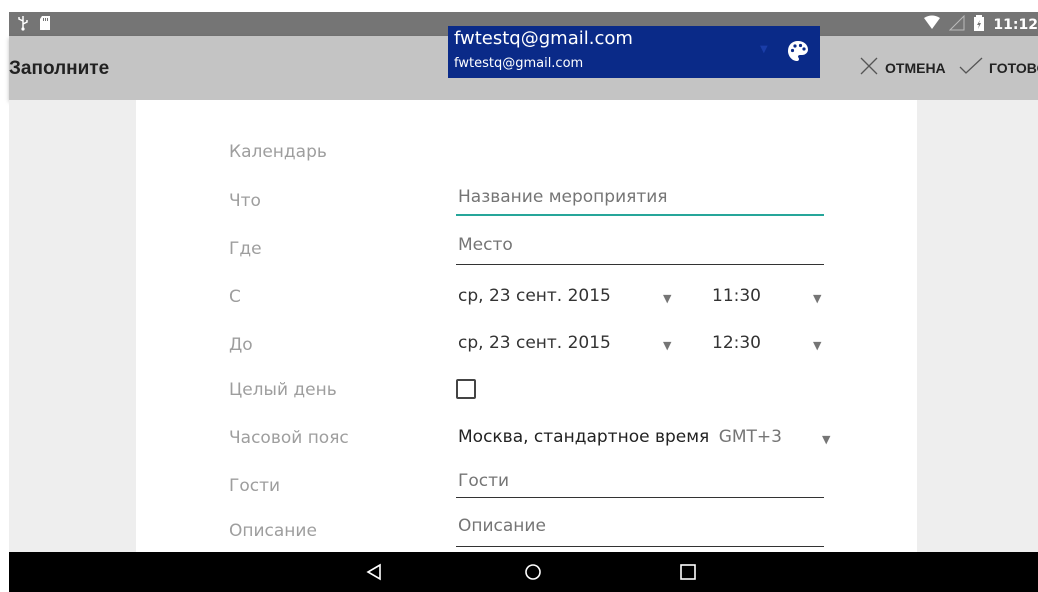  Describe the element at coordinates (519, 63) in the screenshot. I see `calendar-account-sub: fwtestq@gmail.com` at that location.